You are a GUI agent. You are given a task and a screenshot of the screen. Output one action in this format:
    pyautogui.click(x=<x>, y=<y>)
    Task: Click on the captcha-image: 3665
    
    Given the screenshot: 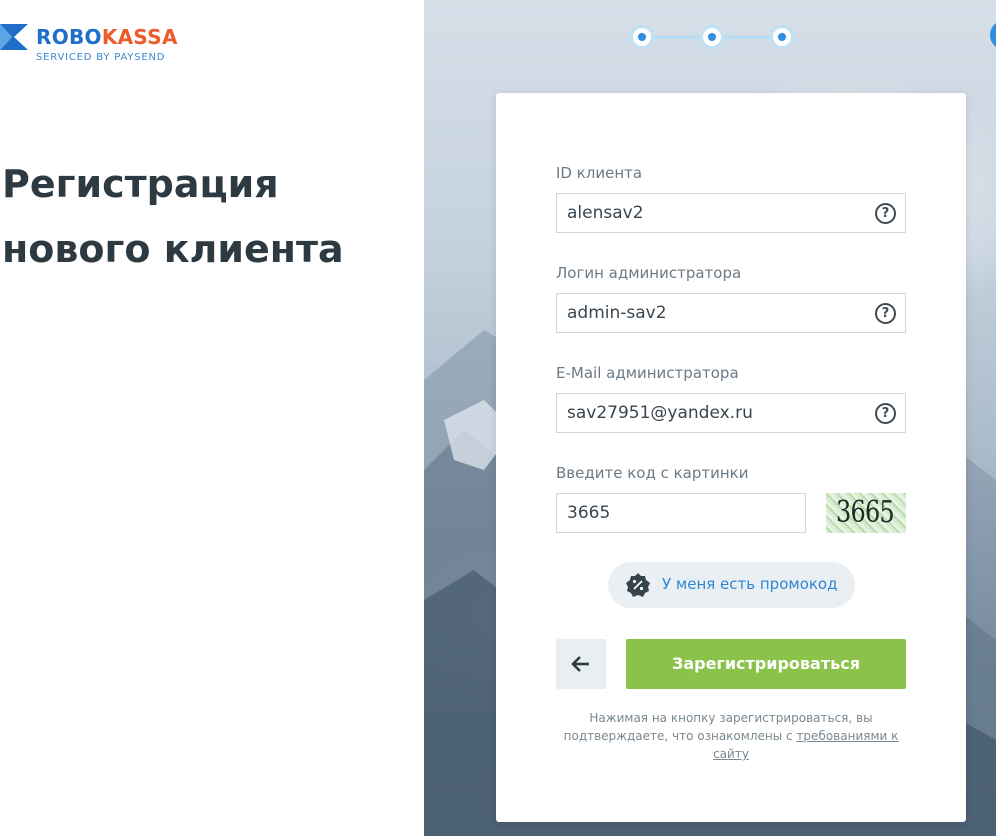 What is the action you would take?
    pyautogui.click(x=866, y=513)
    